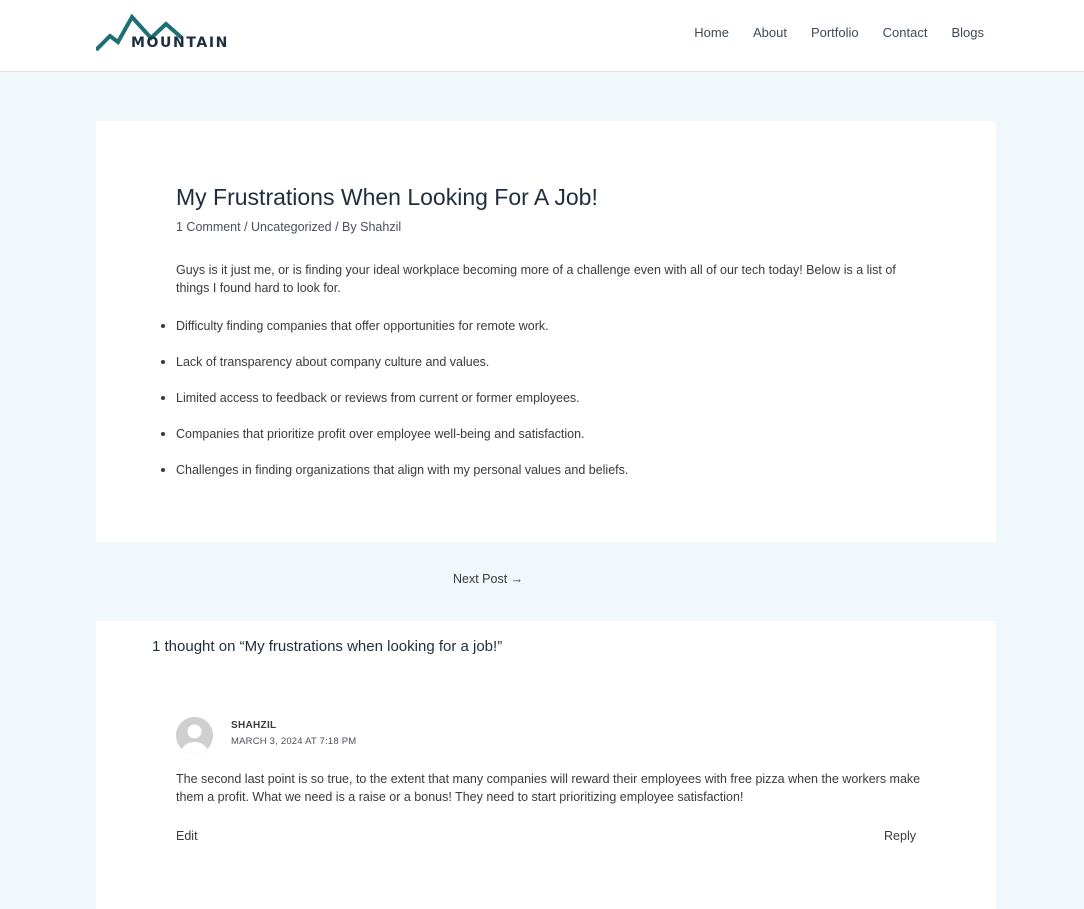  I want to click on site-logo: MOUNTAIN, so click(166, 34).